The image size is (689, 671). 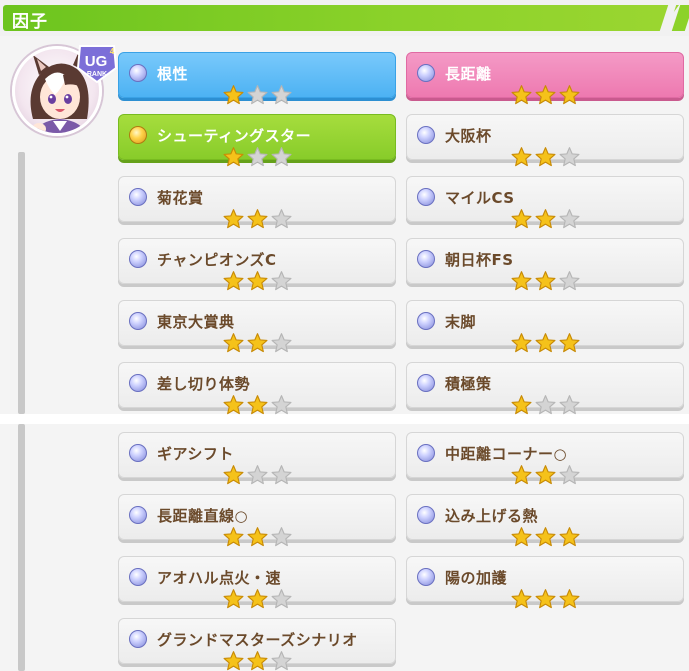 I want to click on factor-card: 大阪杯, so click(x=545, y=140).